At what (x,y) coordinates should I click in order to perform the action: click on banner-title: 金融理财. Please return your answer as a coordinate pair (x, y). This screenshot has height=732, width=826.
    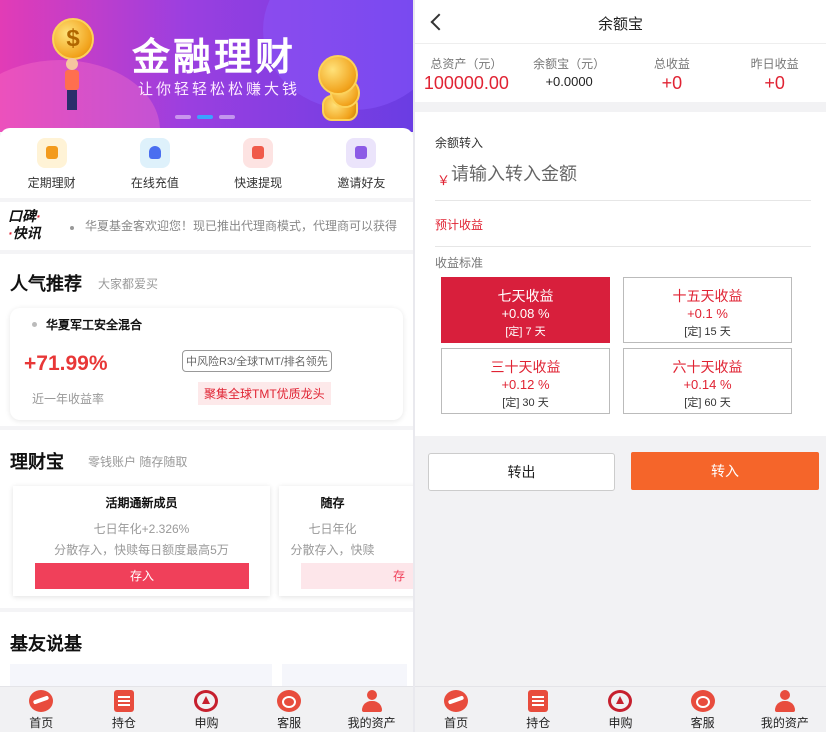
    Looking at the image, I should click on (214, 58).